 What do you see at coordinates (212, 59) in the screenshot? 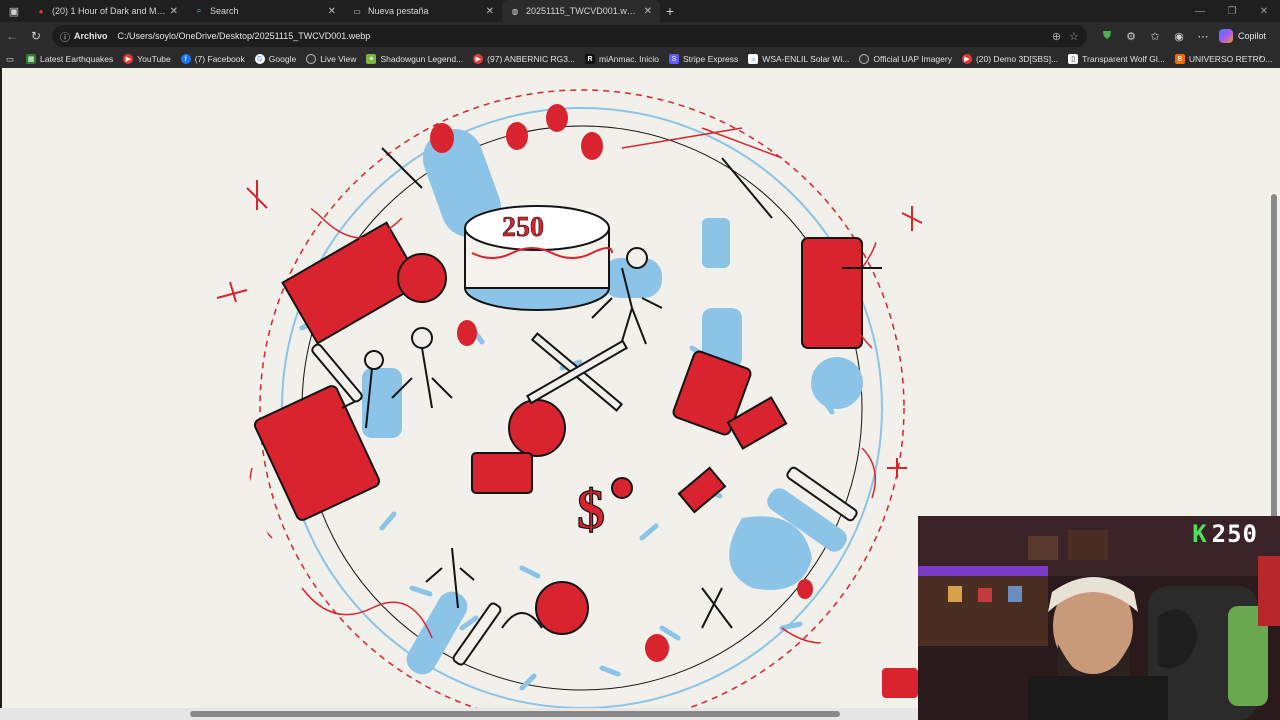
I see `bookmark-item: f (7) Facebook` at bounding box center [212, 59].